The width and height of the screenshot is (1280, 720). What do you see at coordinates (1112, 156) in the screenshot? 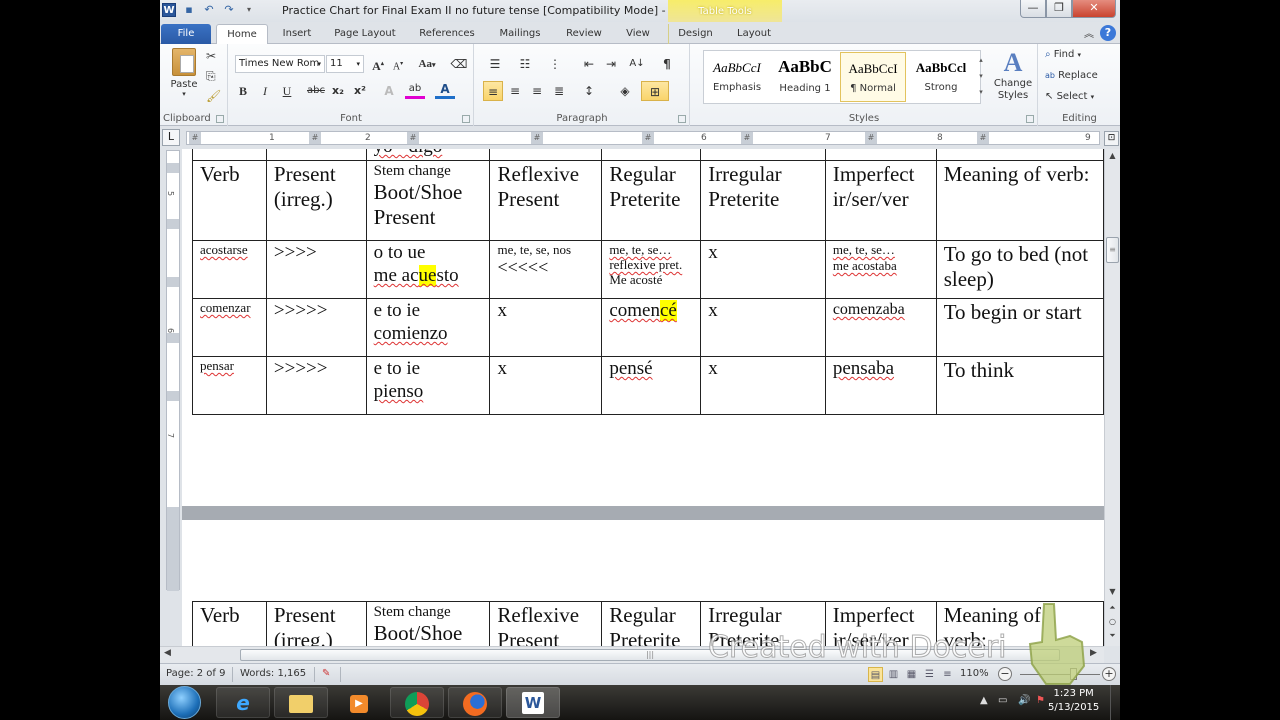
I see `scroll-up-icon: ▲` at bounding box center [1112, 156].